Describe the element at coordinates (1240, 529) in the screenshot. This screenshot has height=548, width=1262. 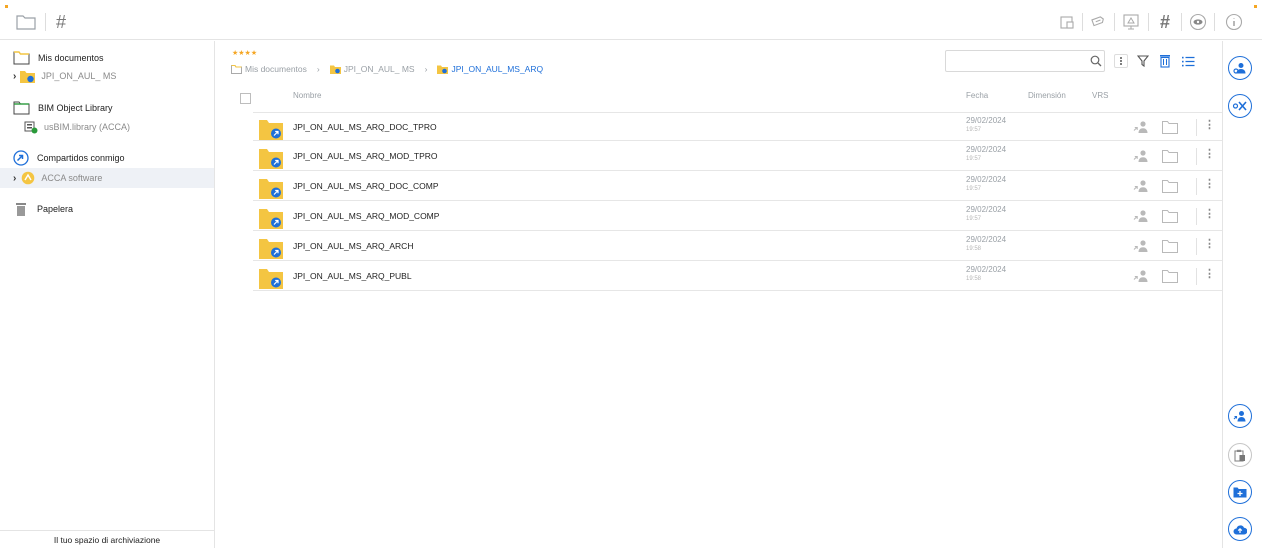
I see `upload-icon` at that location.